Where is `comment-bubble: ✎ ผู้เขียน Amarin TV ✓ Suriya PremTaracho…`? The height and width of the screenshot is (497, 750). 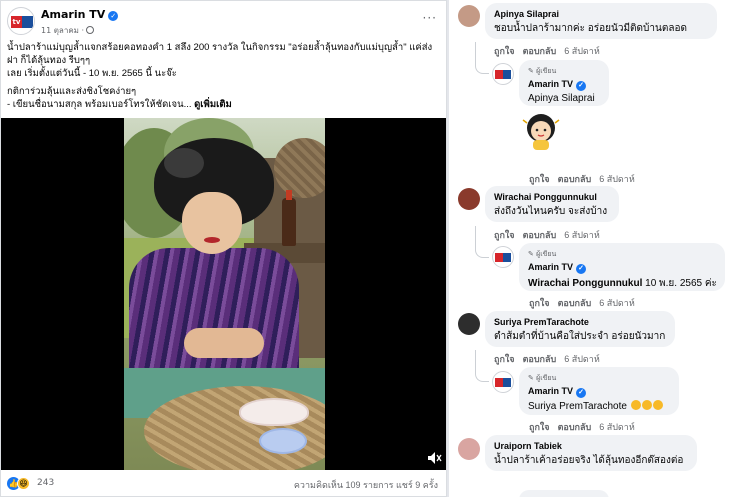 comment-bubble: ✎ ผู้เขียน Amarin TV ✓ Suriya PremTaracho… is located at coordinates (599, 391).